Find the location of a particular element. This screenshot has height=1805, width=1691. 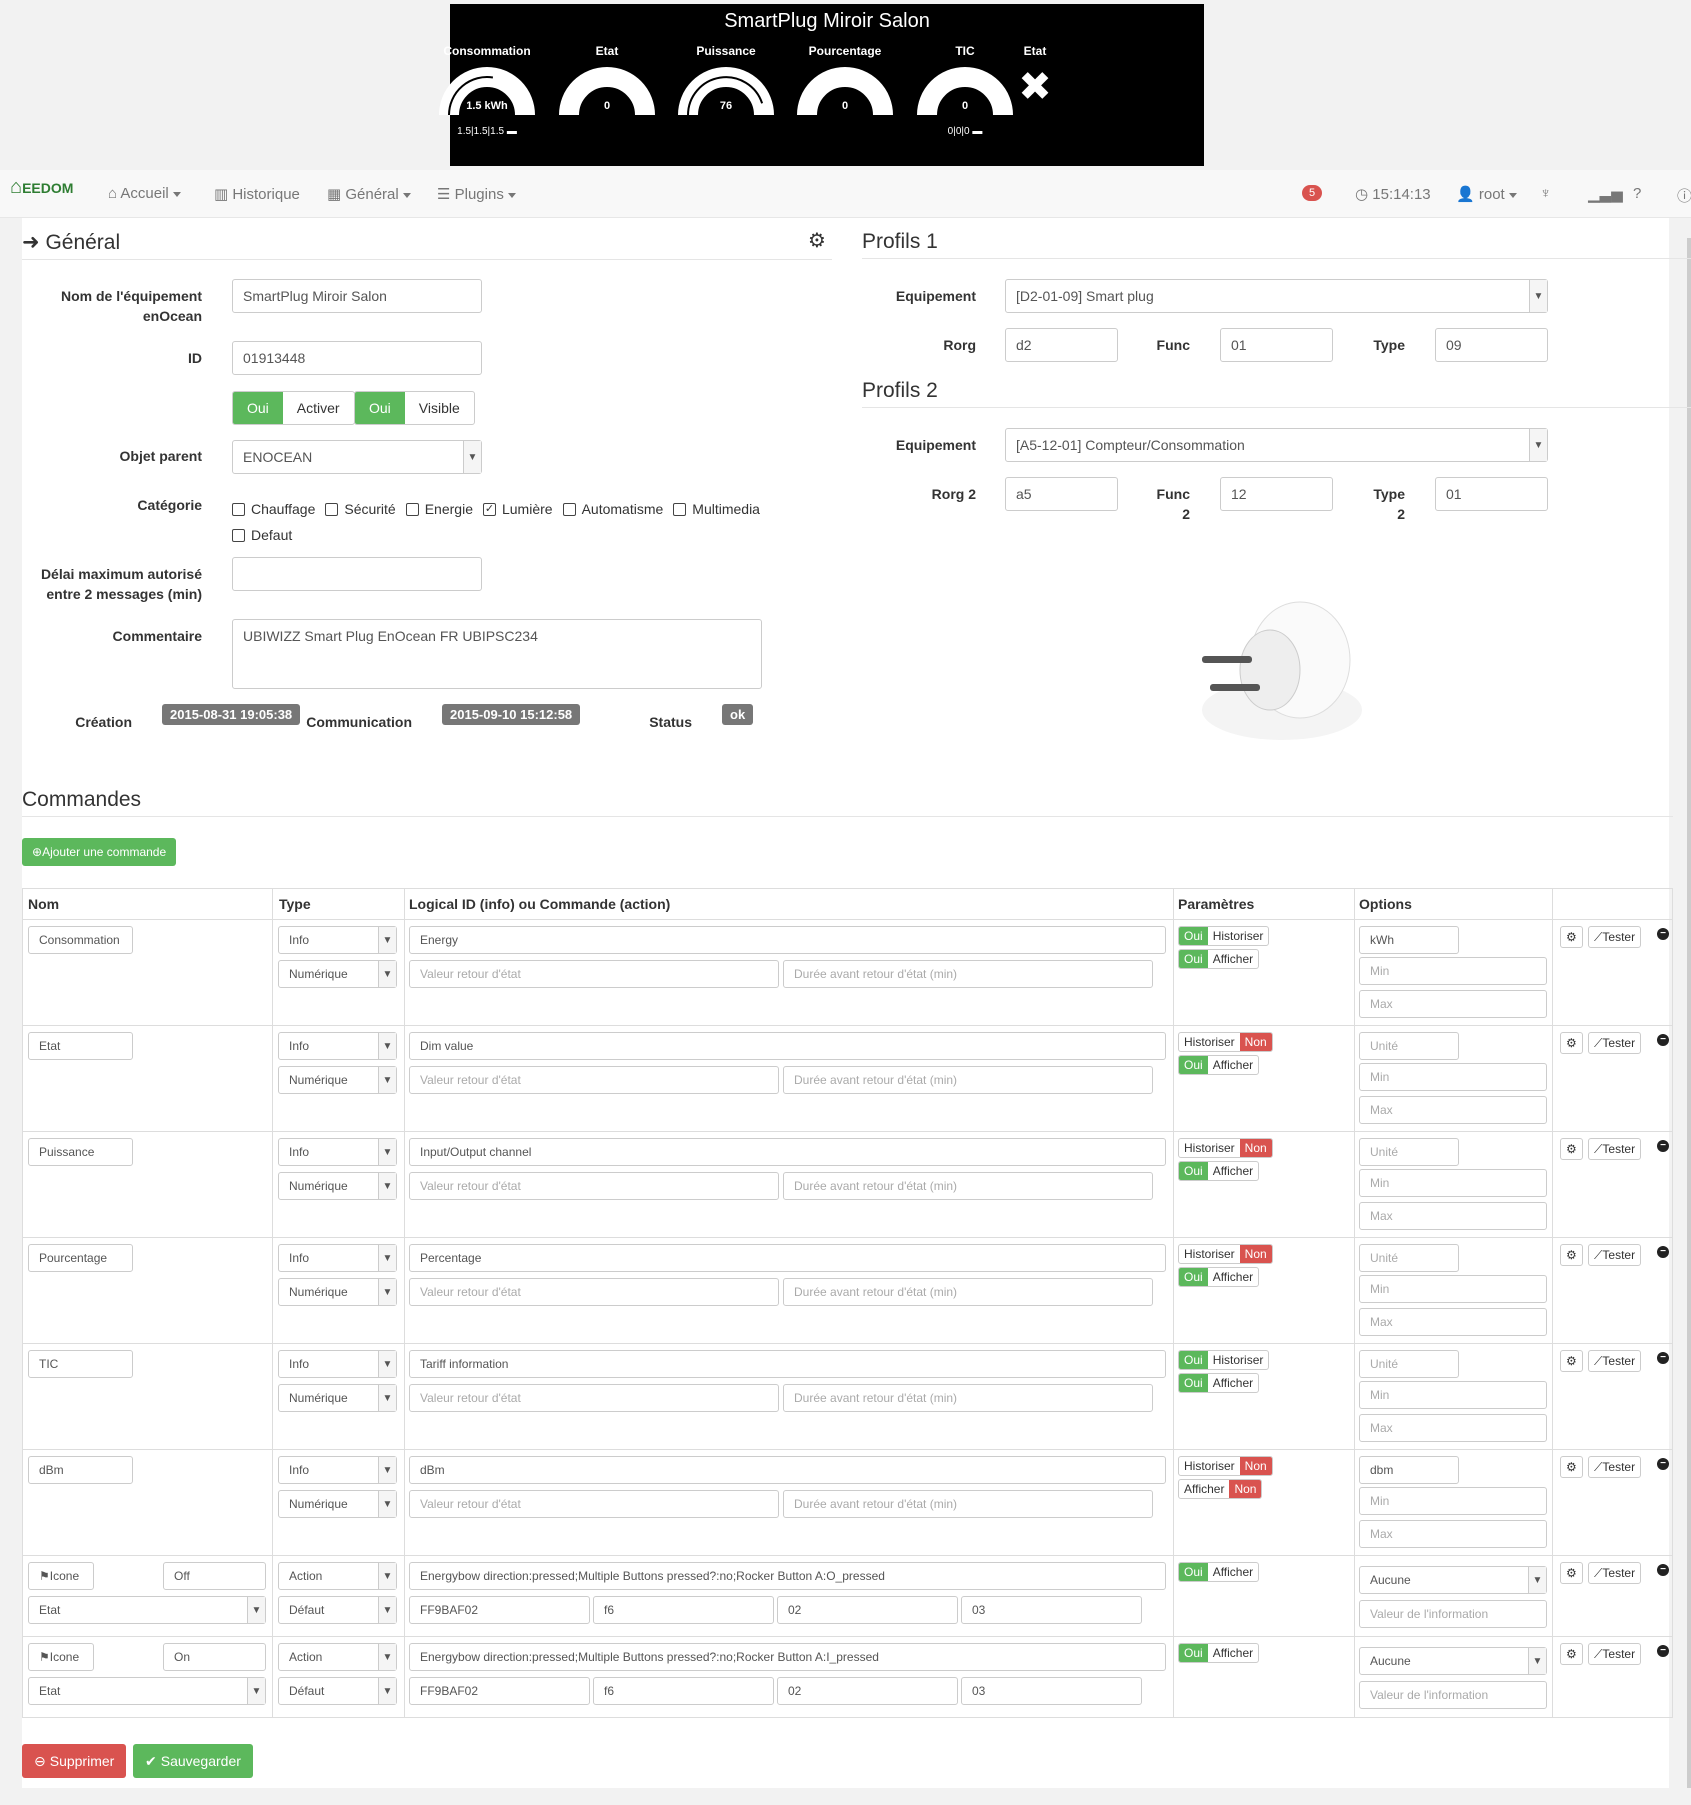

p1-func-input: 01 is located at coordinates (1276, 345).